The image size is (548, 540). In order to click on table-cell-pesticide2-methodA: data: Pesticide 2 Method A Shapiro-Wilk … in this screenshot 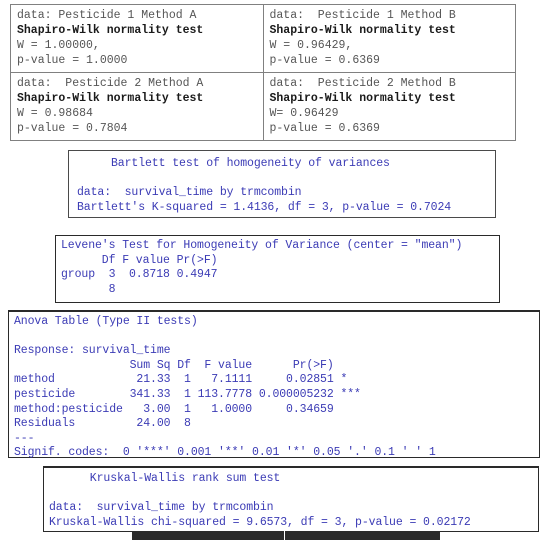, I will do `click(137, 106)`.